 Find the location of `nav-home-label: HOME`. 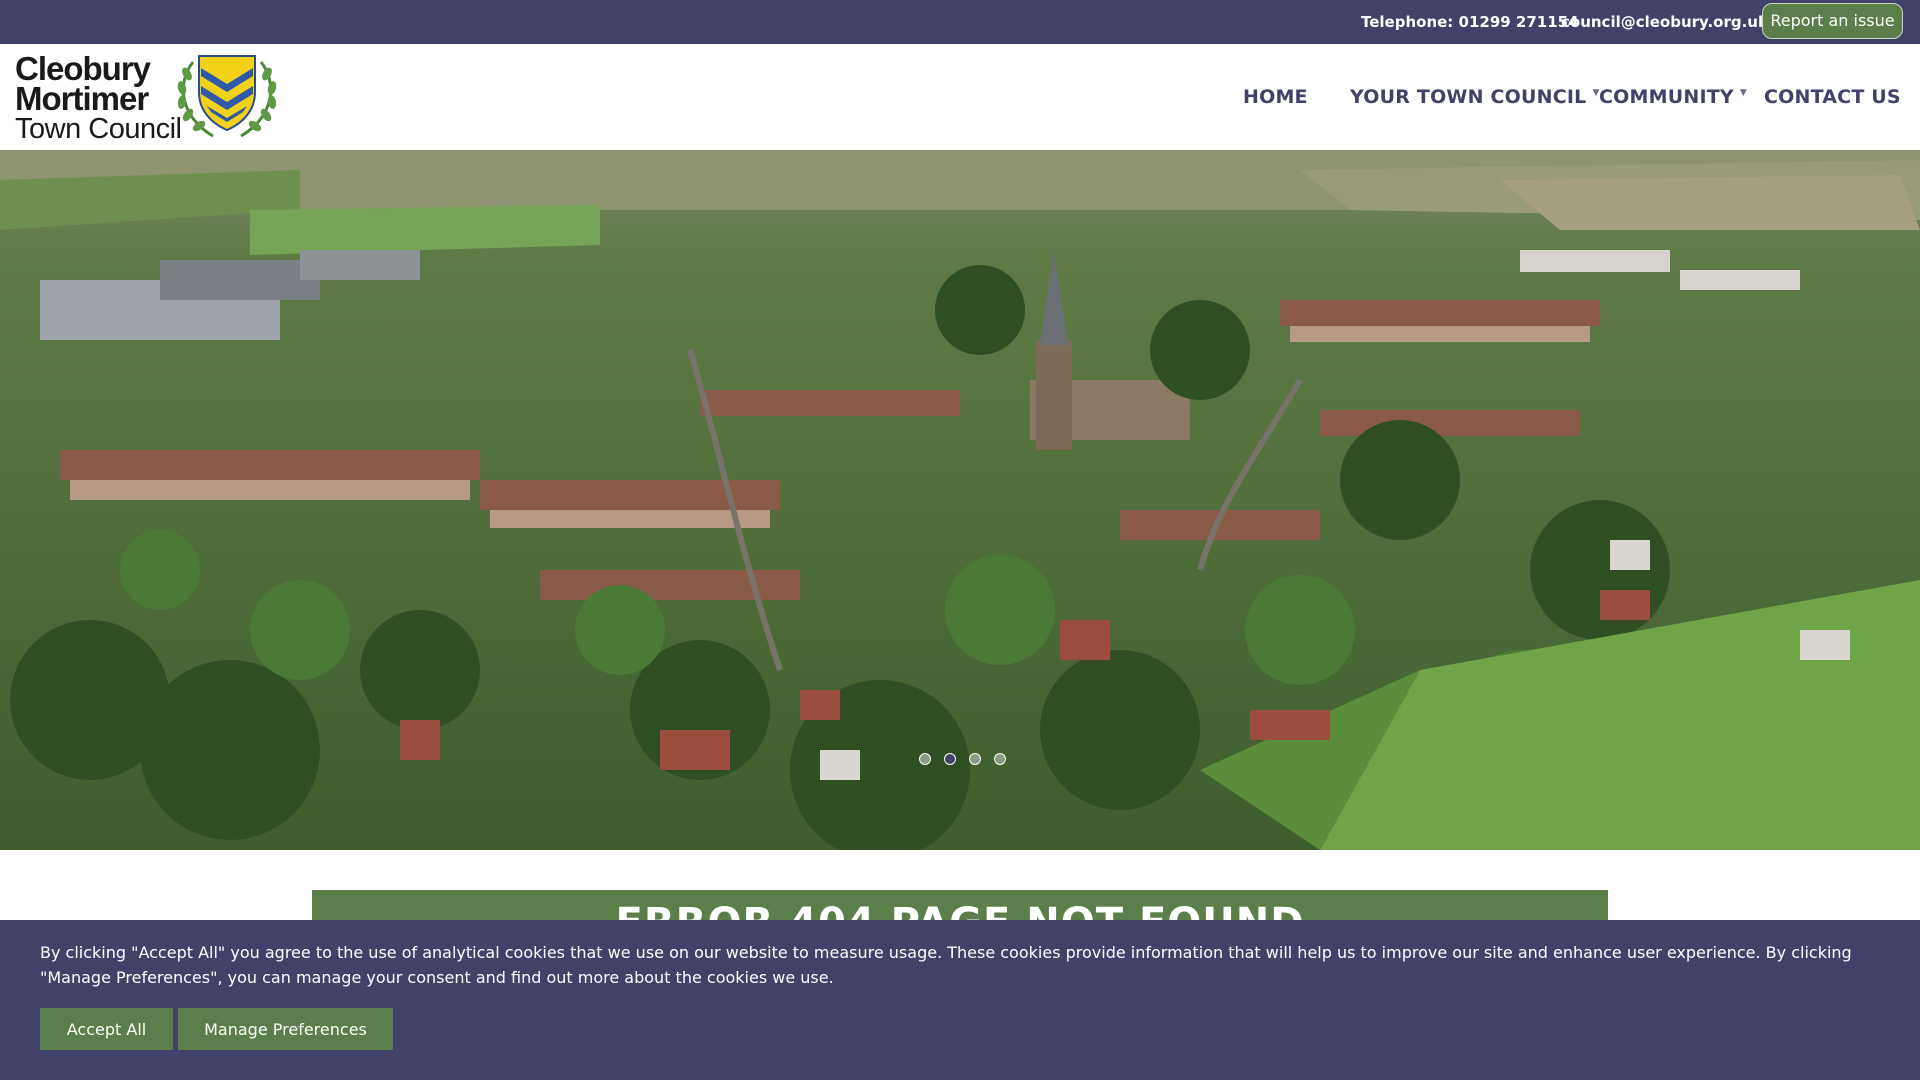

nav-home-label: HOME is located at coordinates (1275, 97).